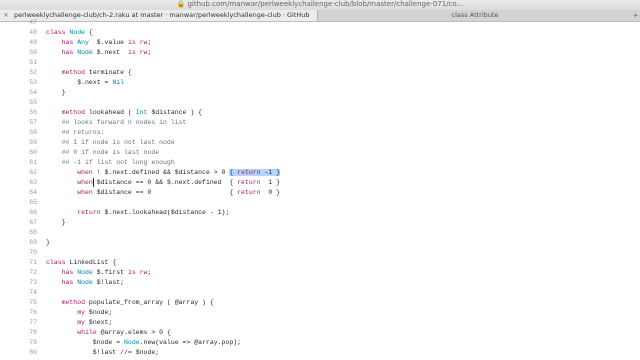  I want to click on line-number: 75, so click(18, 303).